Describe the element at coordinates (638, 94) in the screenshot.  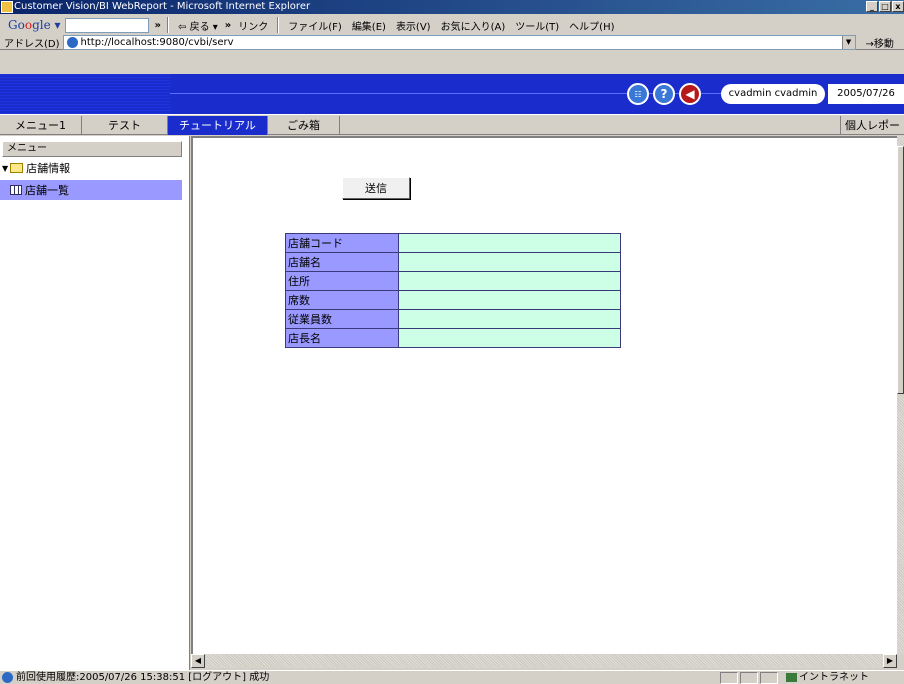
I see `sitemap-icon: ☷` at that location.